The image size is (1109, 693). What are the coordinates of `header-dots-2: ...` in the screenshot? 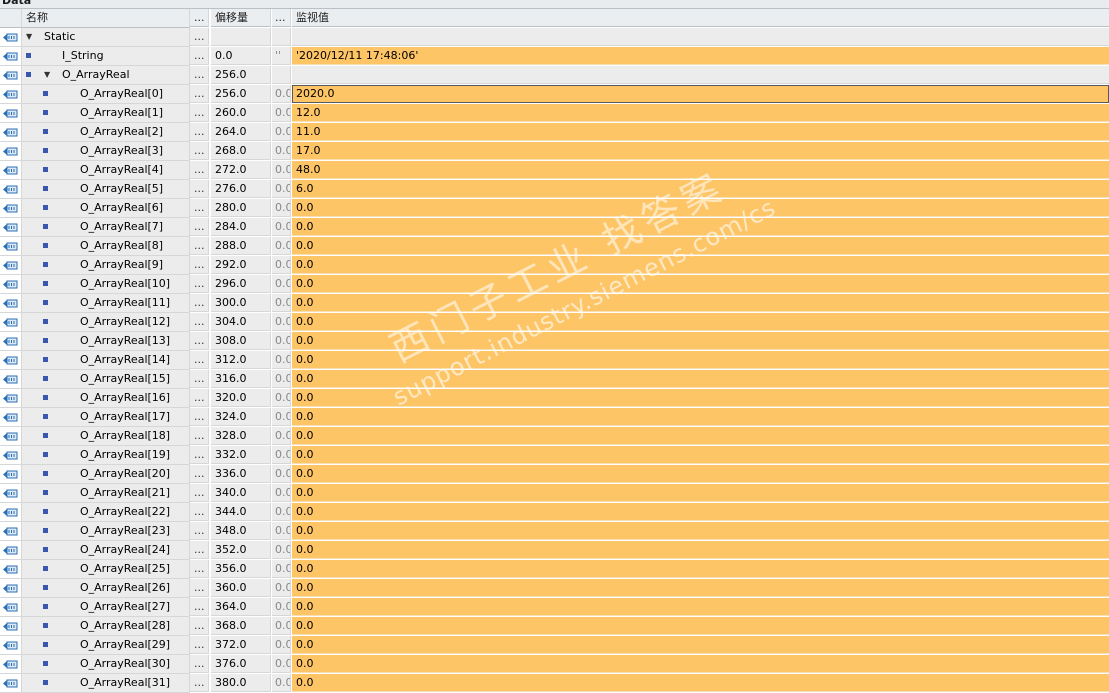 It's located at (281, 18).